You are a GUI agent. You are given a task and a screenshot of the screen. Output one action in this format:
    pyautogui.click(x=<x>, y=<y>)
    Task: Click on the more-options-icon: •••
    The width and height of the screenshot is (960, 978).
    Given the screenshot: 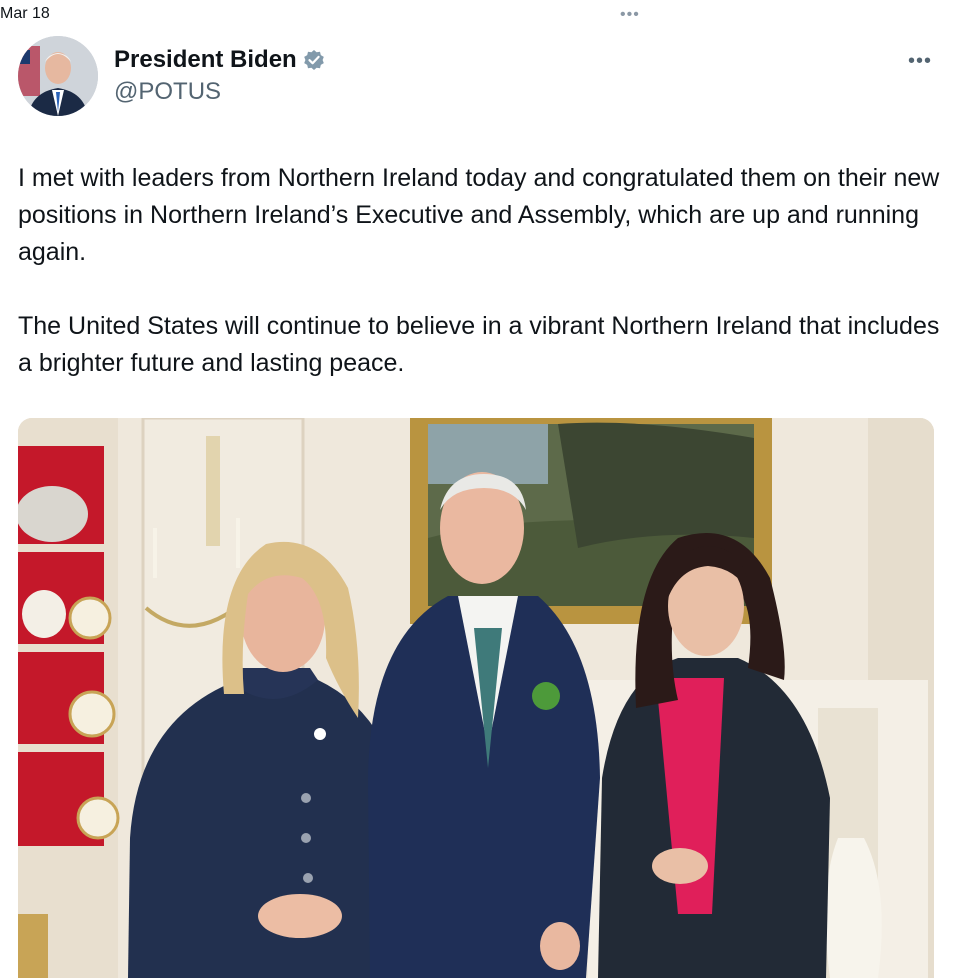 What is the action you would take?
    pyautogui.click(x=920, y=61)
    